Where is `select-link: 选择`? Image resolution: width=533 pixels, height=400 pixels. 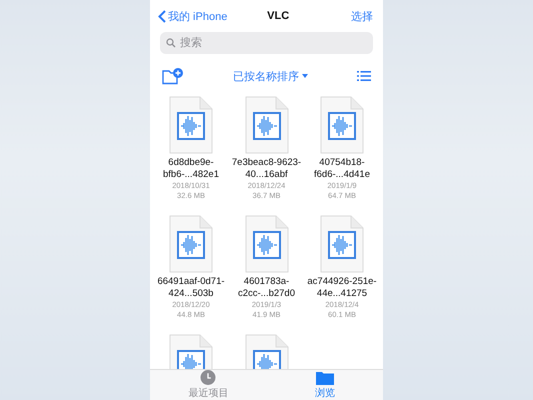 select-link: 选择 is located at coordinates (362, 16).